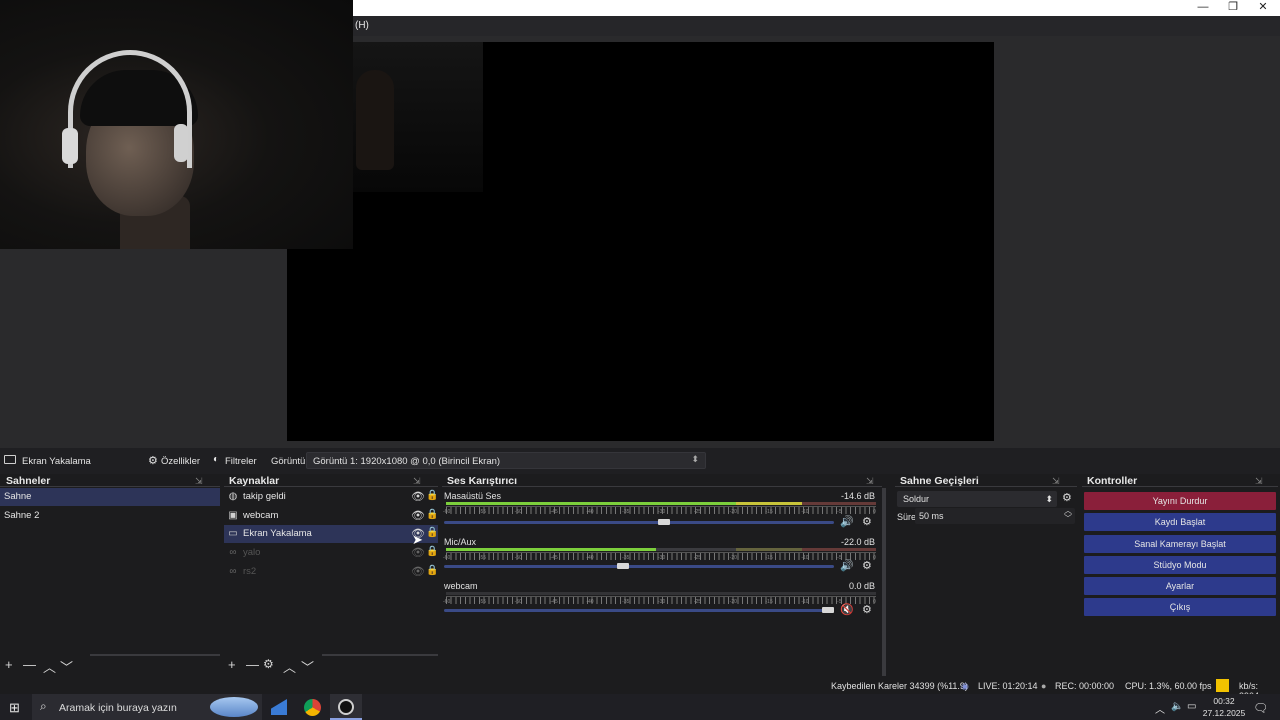  I want to click on volume-icon: 🔈, so click(1177, 706).